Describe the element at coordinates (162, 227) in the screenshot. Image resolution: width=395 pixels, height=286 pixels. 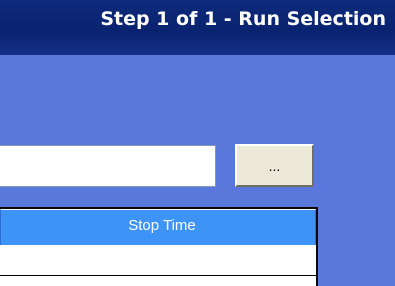
I see `column-header-stop-time: Stop Time` at that location.